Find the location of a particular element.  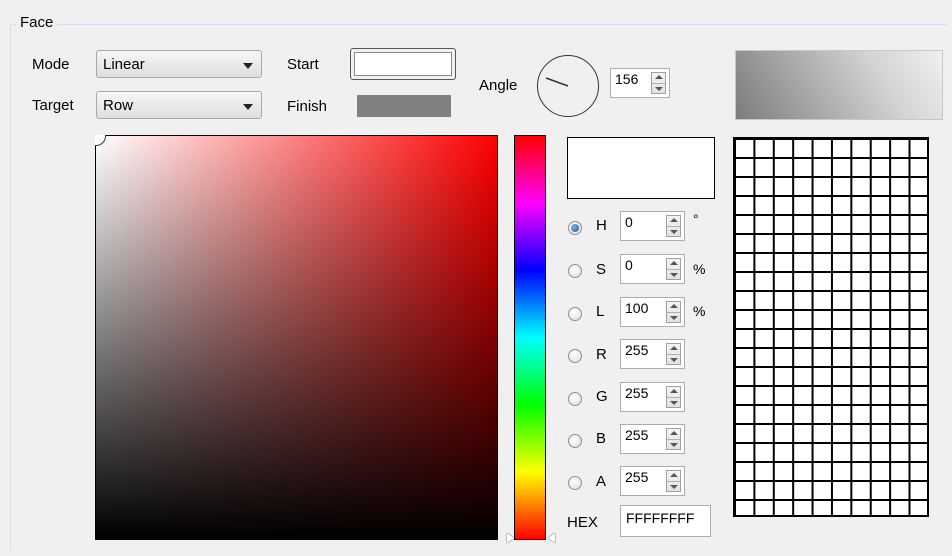

a-label: A is located at coordinates (601, 481).